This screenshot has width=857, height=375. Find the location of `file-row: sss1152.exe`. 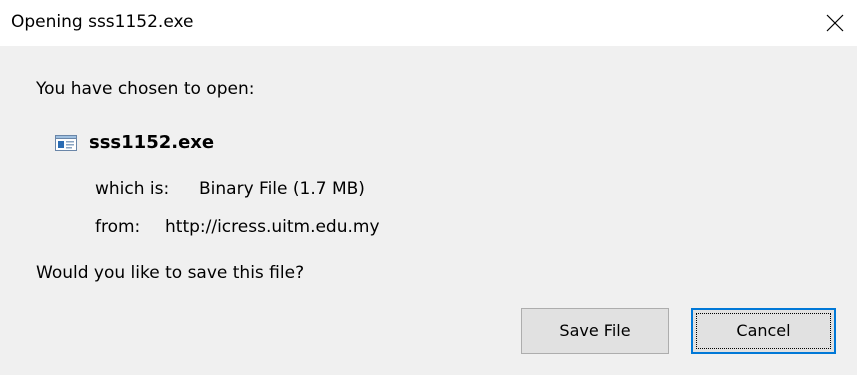

file-row: sss1152.exe is located at coordinates (134, 143).